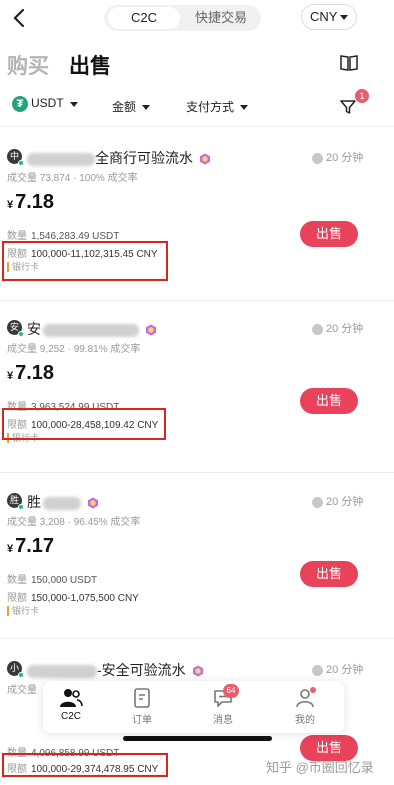 This screenshot has width=394, height=785. I want to click on avatar: 胜, so click(15, 501).